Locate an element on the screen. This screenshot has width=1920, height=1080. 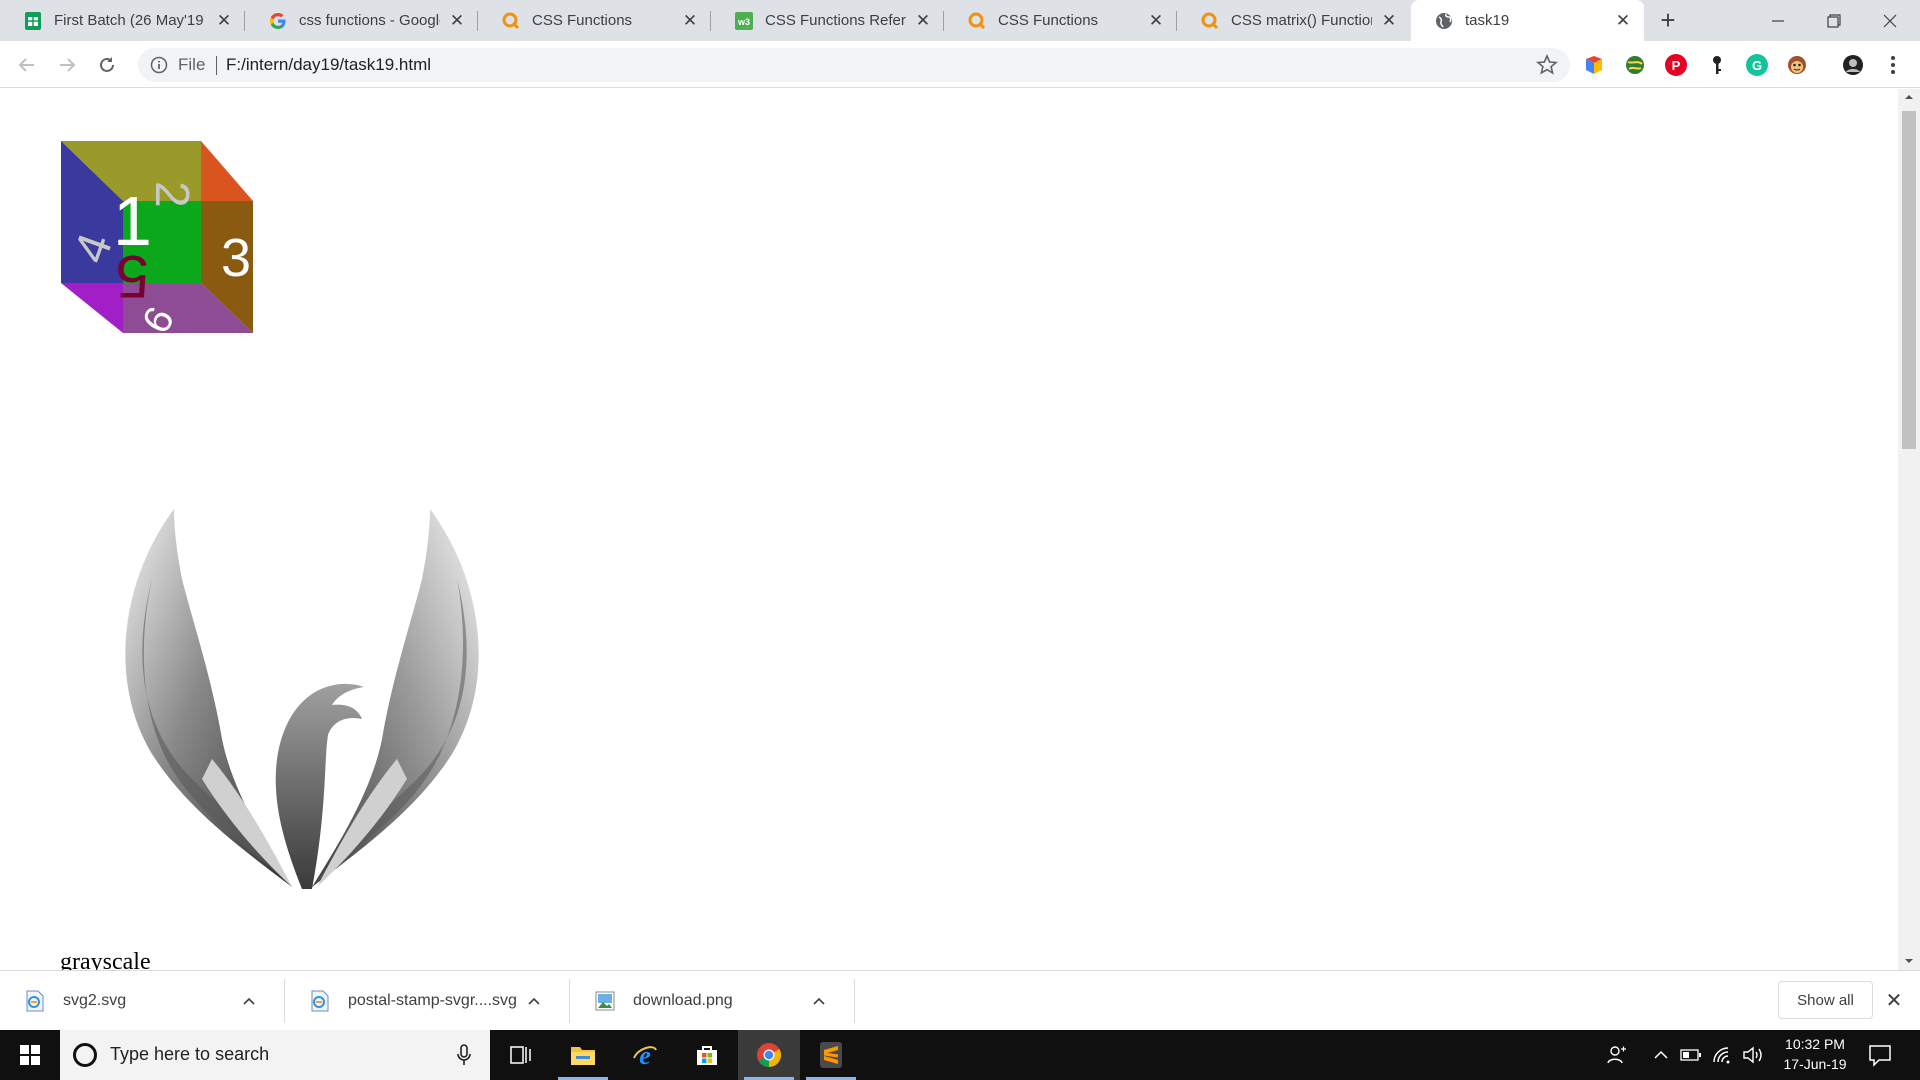
google-g-icon is located at coordinates (278, 21).